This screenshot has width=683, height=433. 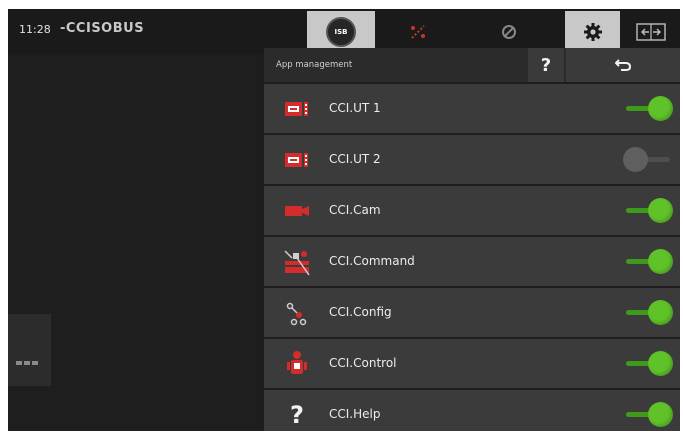 I want to click on app-row-cci-cam: CCI.Cam, so click(x=472, y=210).